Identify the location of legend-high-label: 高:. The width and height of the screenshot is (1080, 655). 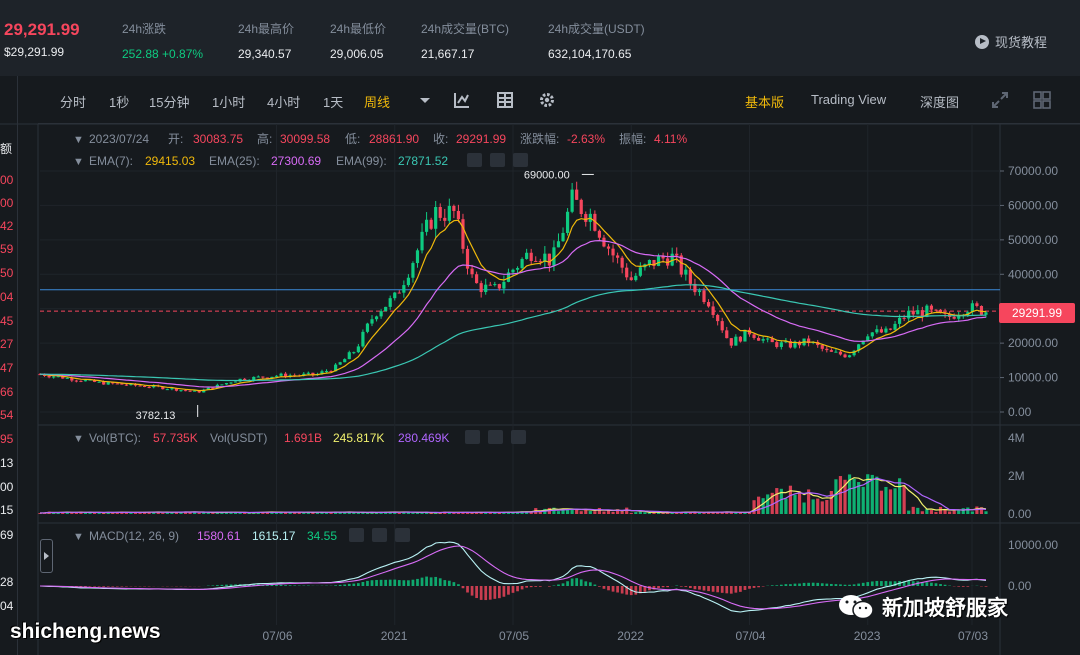
(264, 138).